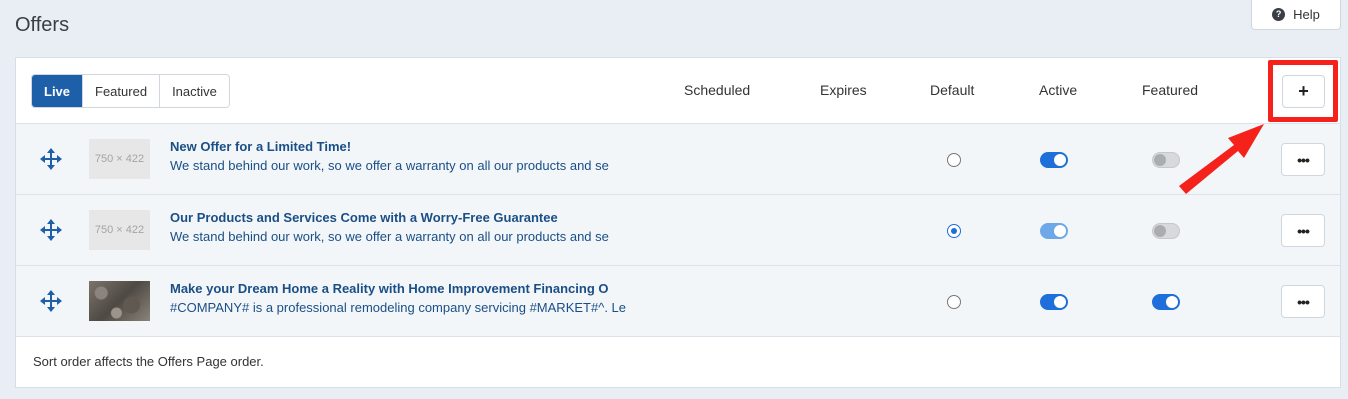 The image size is (1348, 399). Describe the element at coordinates (1306, 14) in the screenshot. I see `help-label: Help` at that location.